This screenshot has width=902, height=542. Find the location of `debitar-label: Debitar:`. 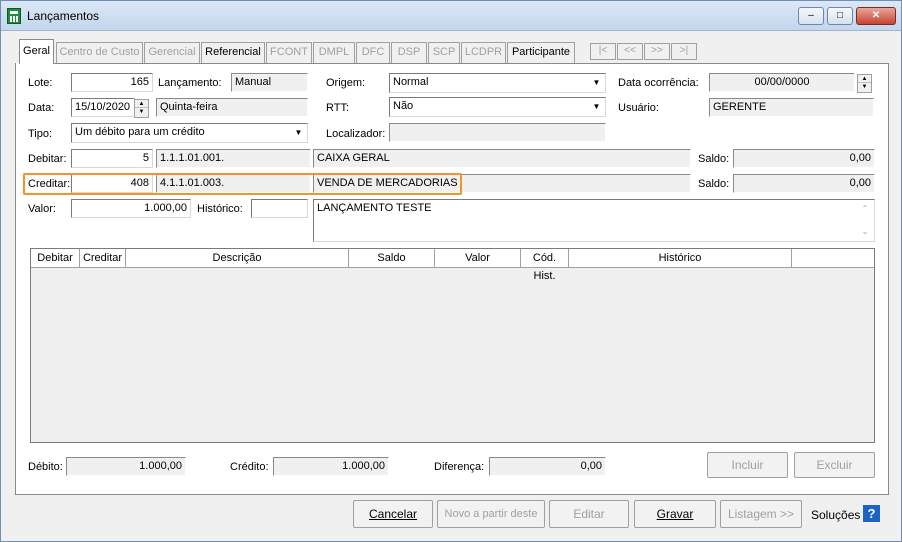

debitar-label: Debitar: is located at coordinates (47, 159).